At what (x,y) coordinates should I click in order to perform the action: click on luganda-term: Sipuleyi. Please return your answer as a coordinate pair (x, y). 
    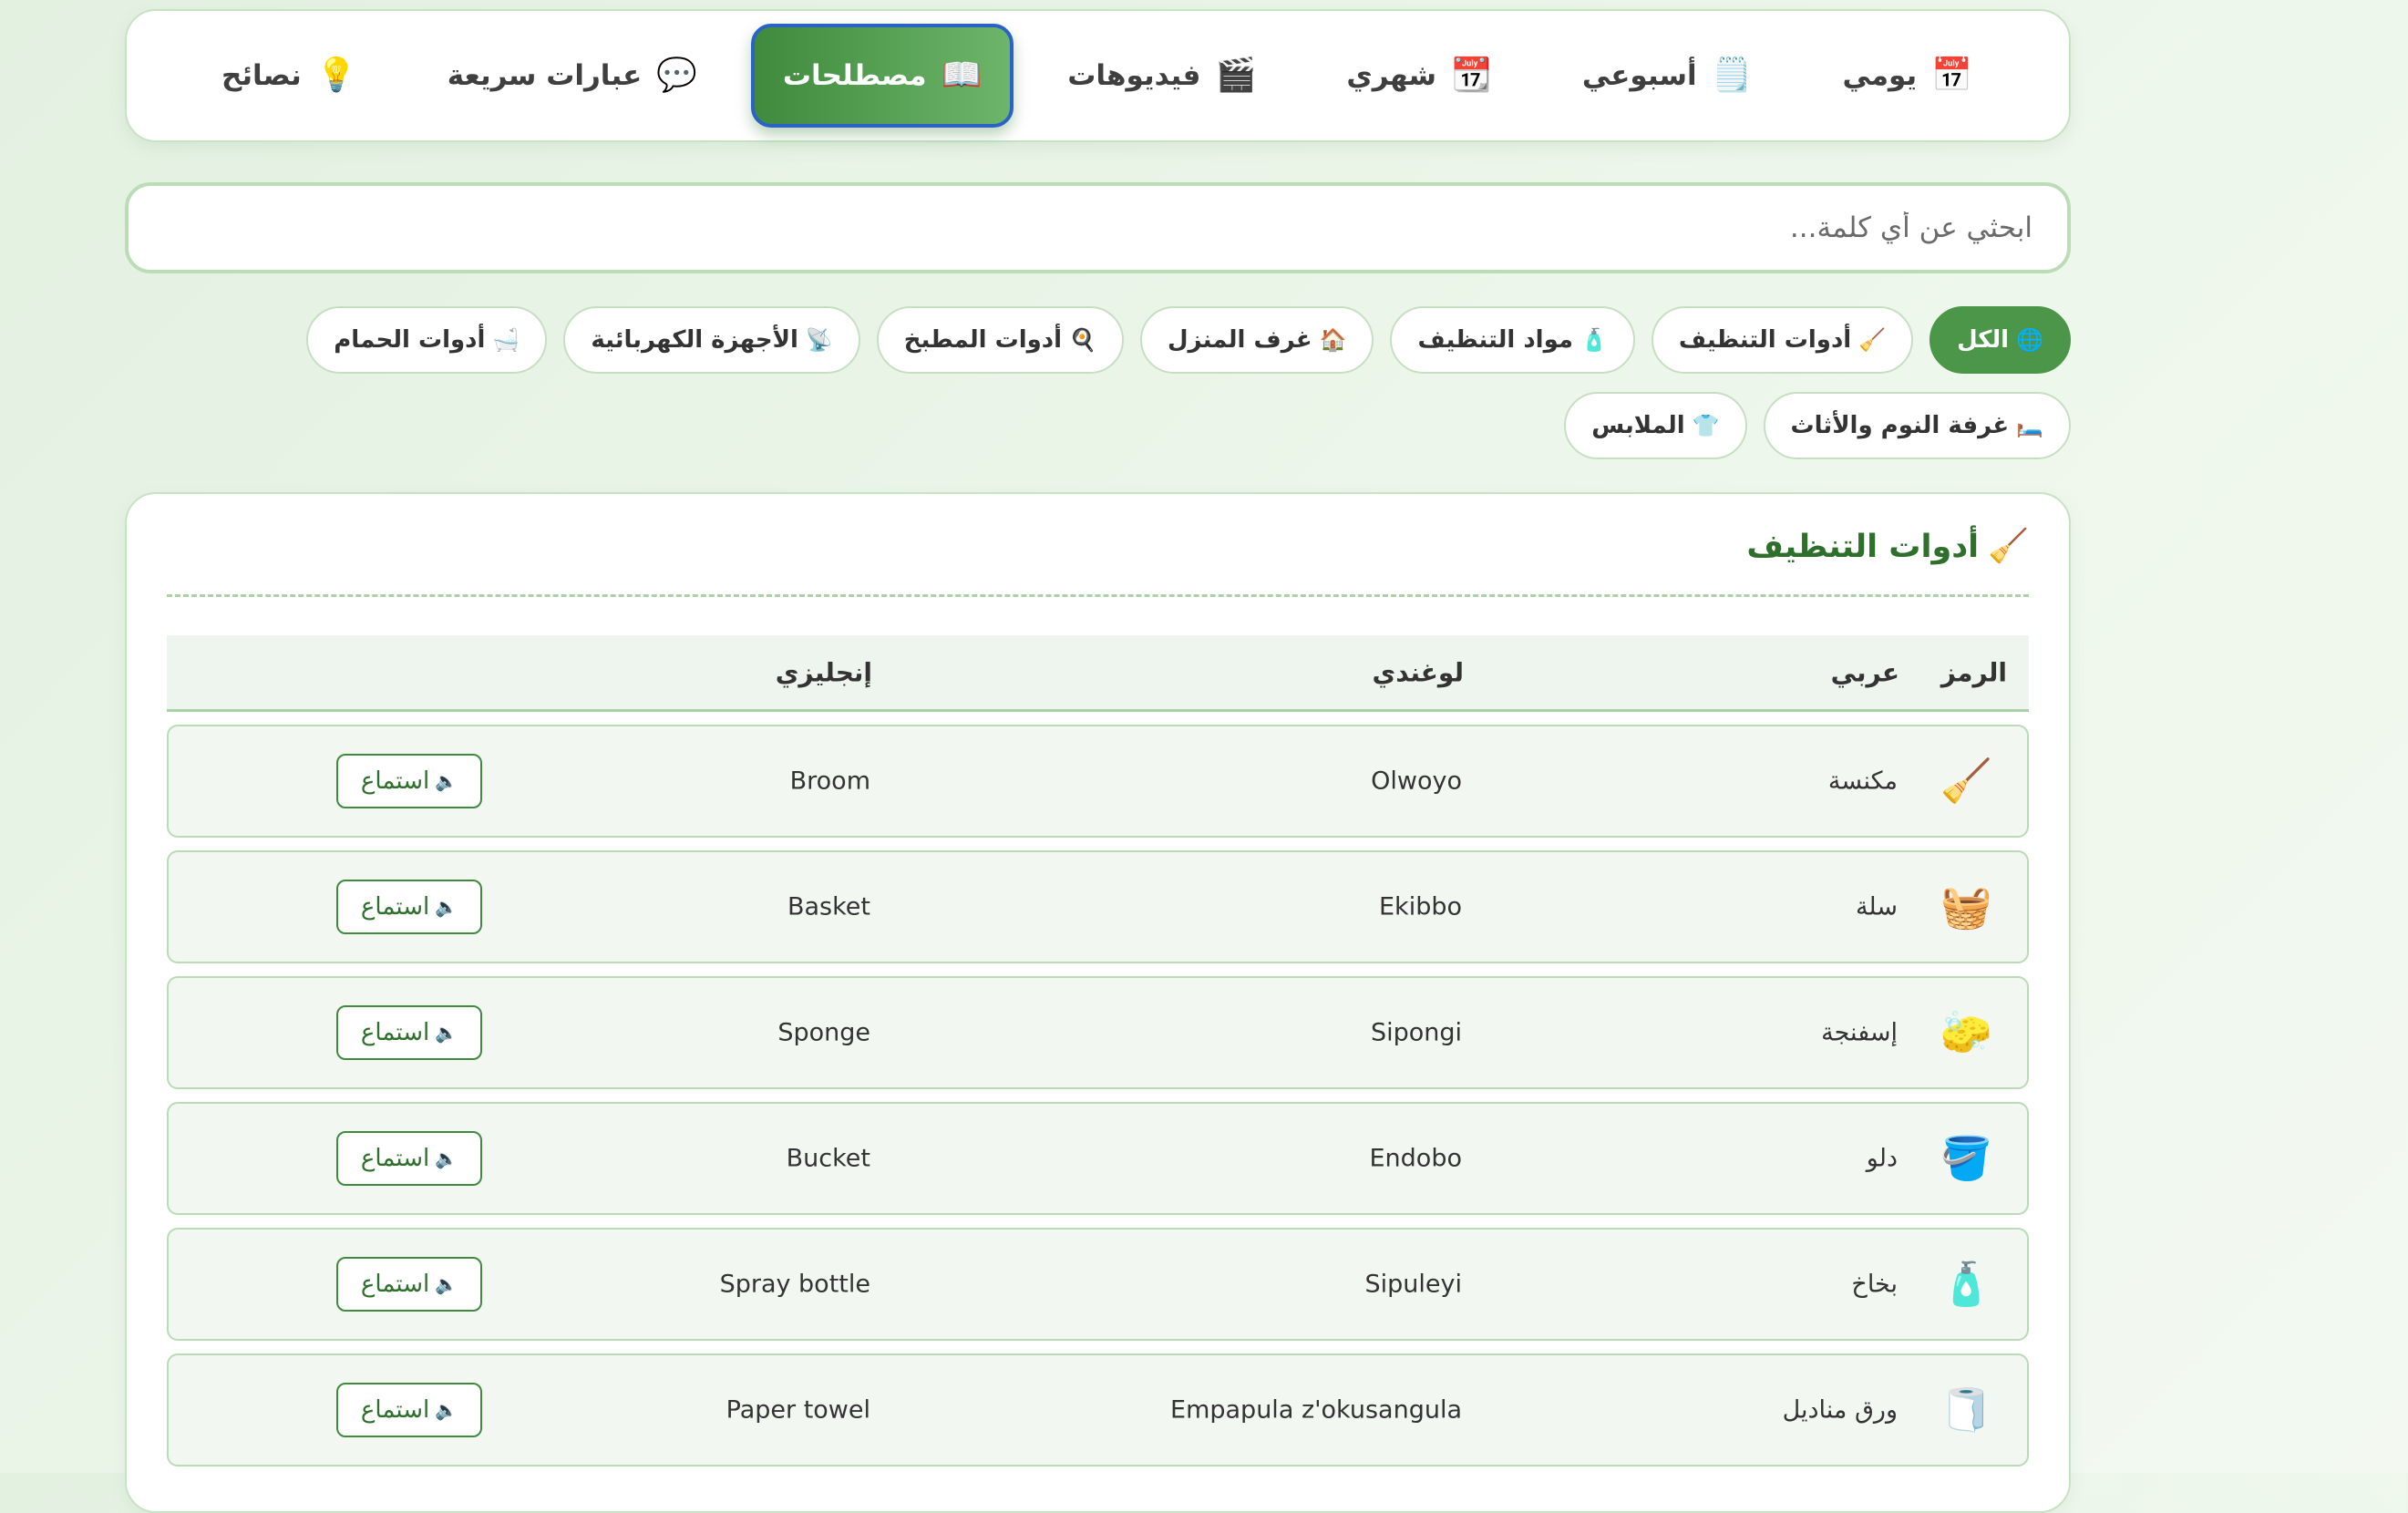
    Looking at the image, I should click on (1413, 1284).